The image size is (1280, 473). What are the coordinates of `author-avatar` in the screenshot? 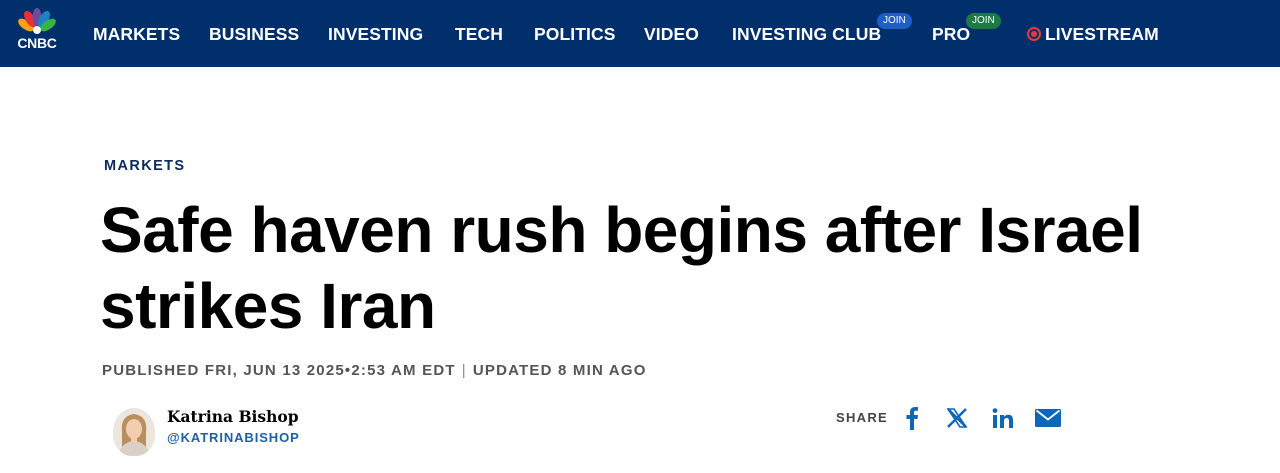 It's located at (134, 432).